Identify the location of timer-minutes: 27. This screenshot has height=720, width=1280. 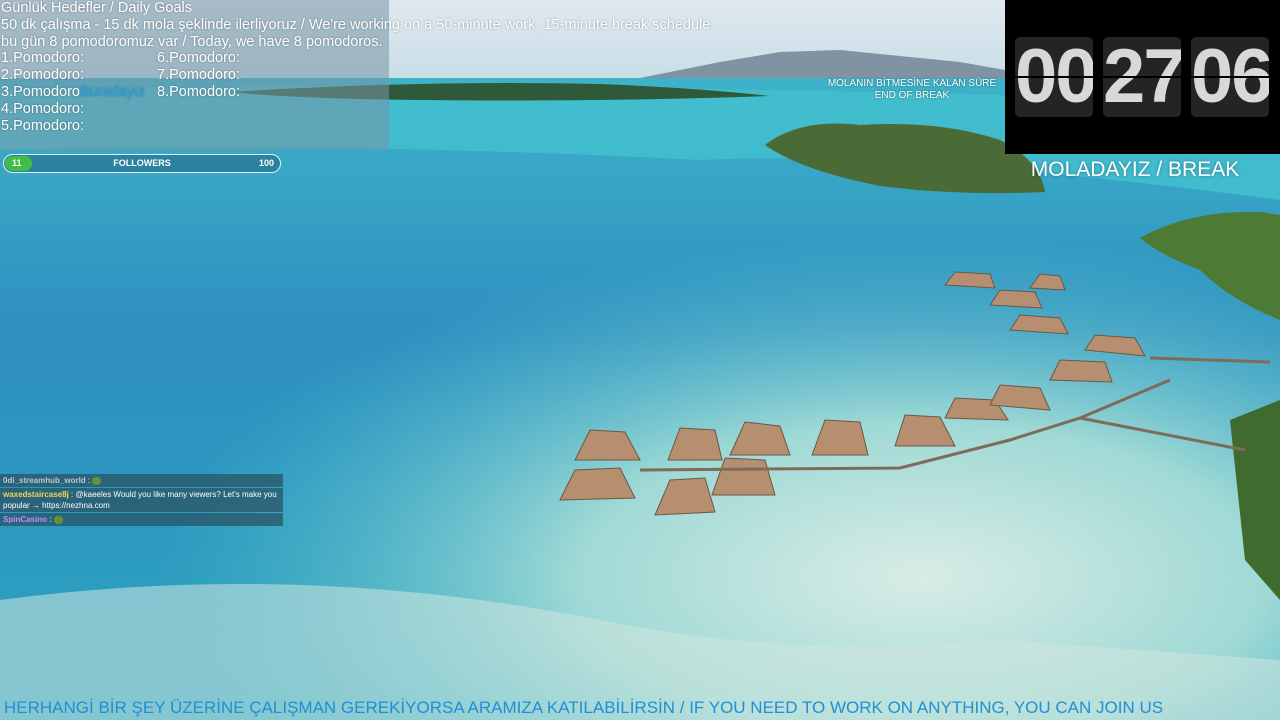
(1142, 77).